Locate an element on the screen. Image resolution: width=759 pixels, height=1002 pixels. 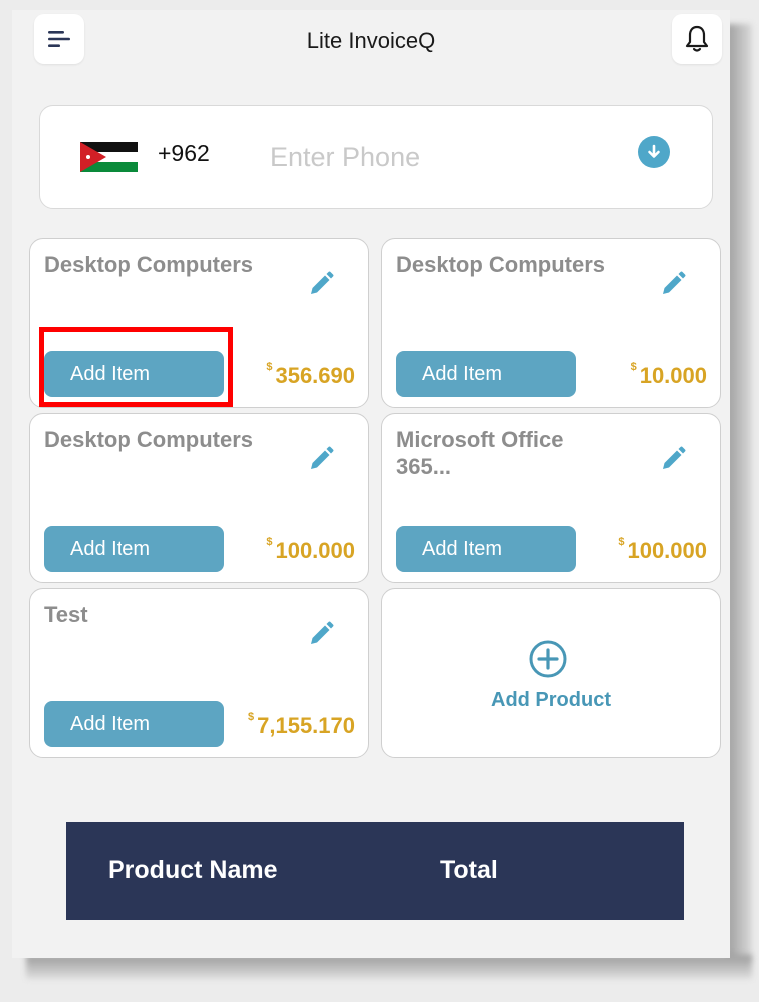
phone-input-card: +962 is located at coordinates (376, 157).